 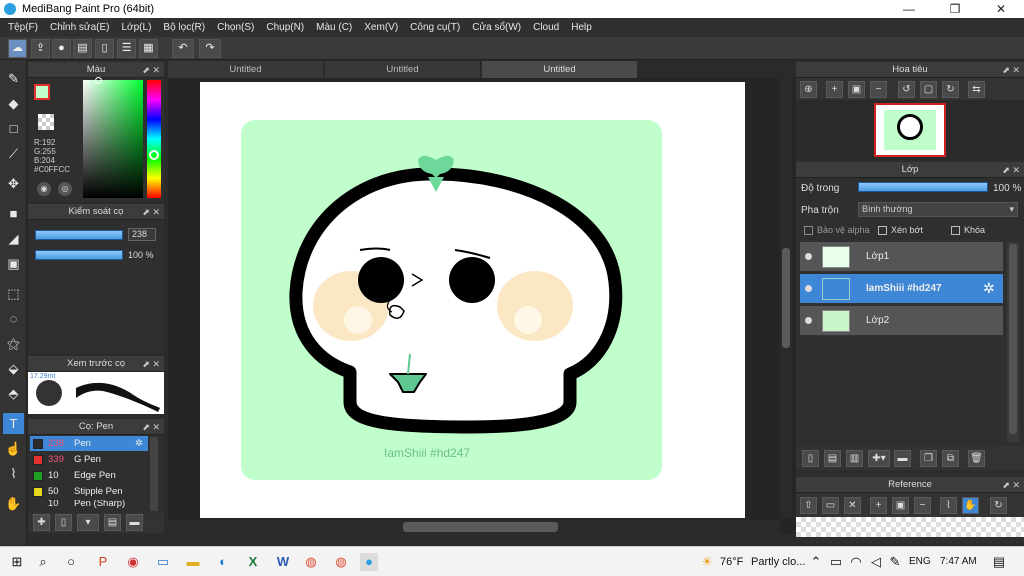 What do you see at coordinates (334, 27) in the screenshot?
I see `menu-color: Màu (C)` at bounding box center [334, 27].